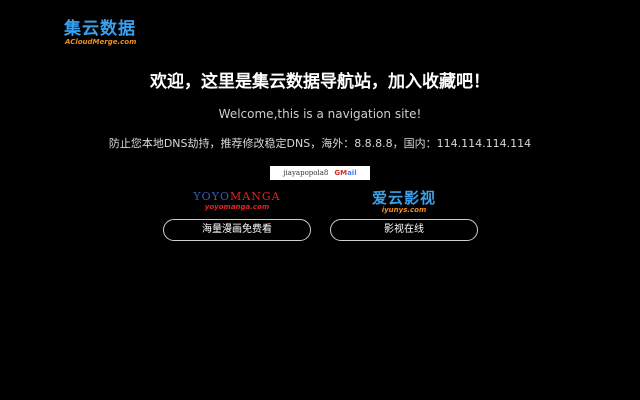  What do you see at coordinates (320, 114) in the screenshot?
I see `welcome-subline: Welcome,this is a navigation site!` at bounding box center [320, 114].